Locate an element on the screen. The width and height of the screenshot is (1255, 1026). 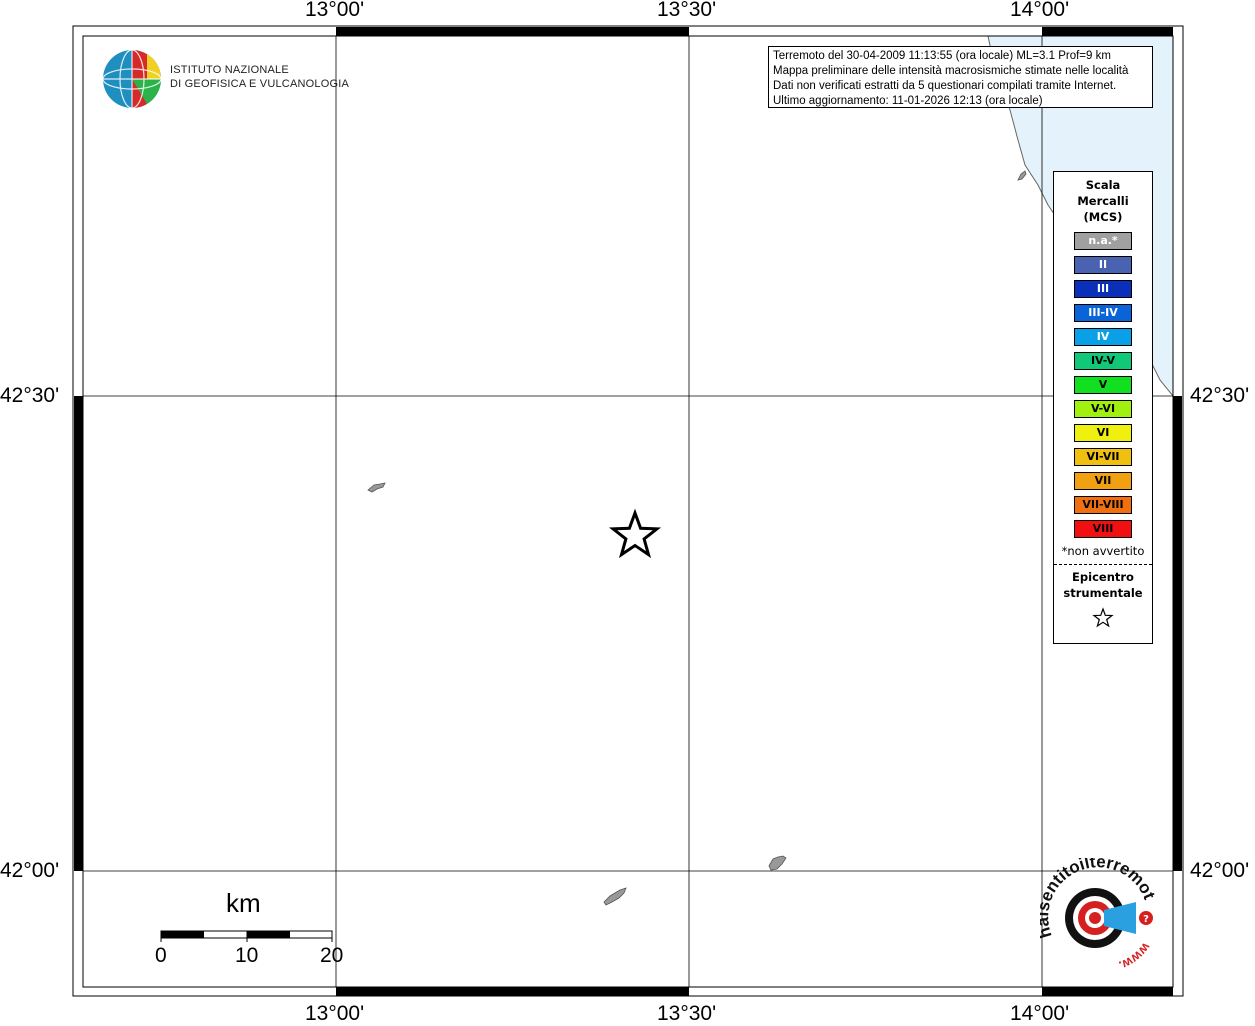
legend-item: III-IV is located at coordinates (1103, 313).